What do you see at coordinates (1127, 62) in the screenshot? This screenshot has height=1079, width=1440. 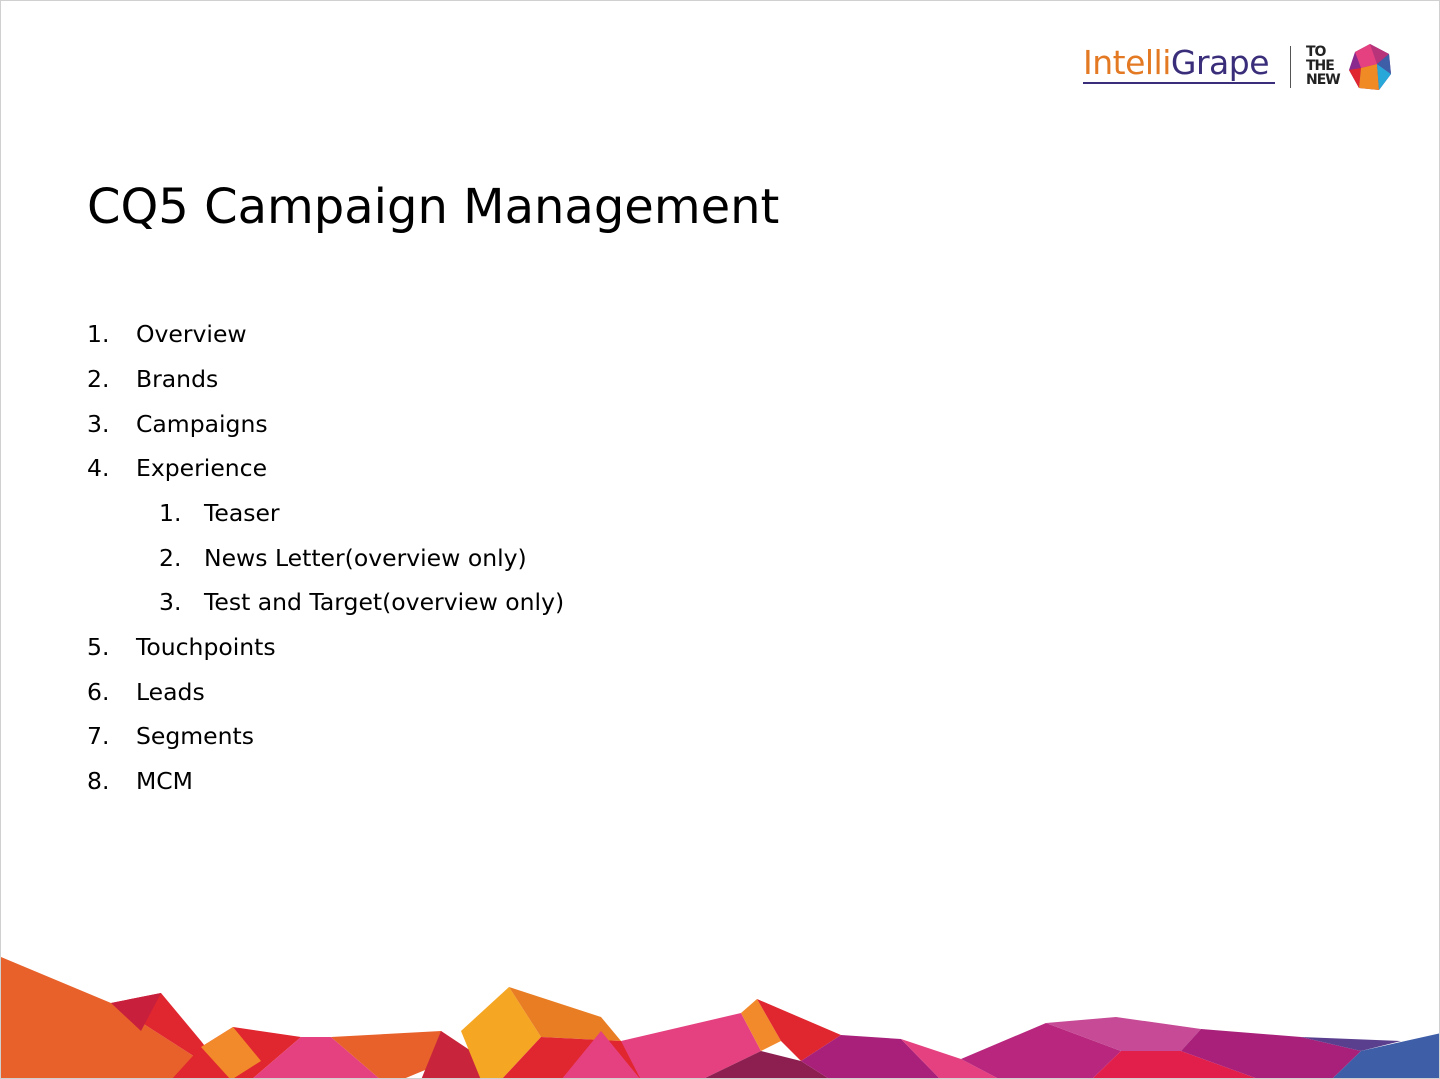 I see `logo-wordmark-intelli: Intelli` at bounding box center [1127, 62].